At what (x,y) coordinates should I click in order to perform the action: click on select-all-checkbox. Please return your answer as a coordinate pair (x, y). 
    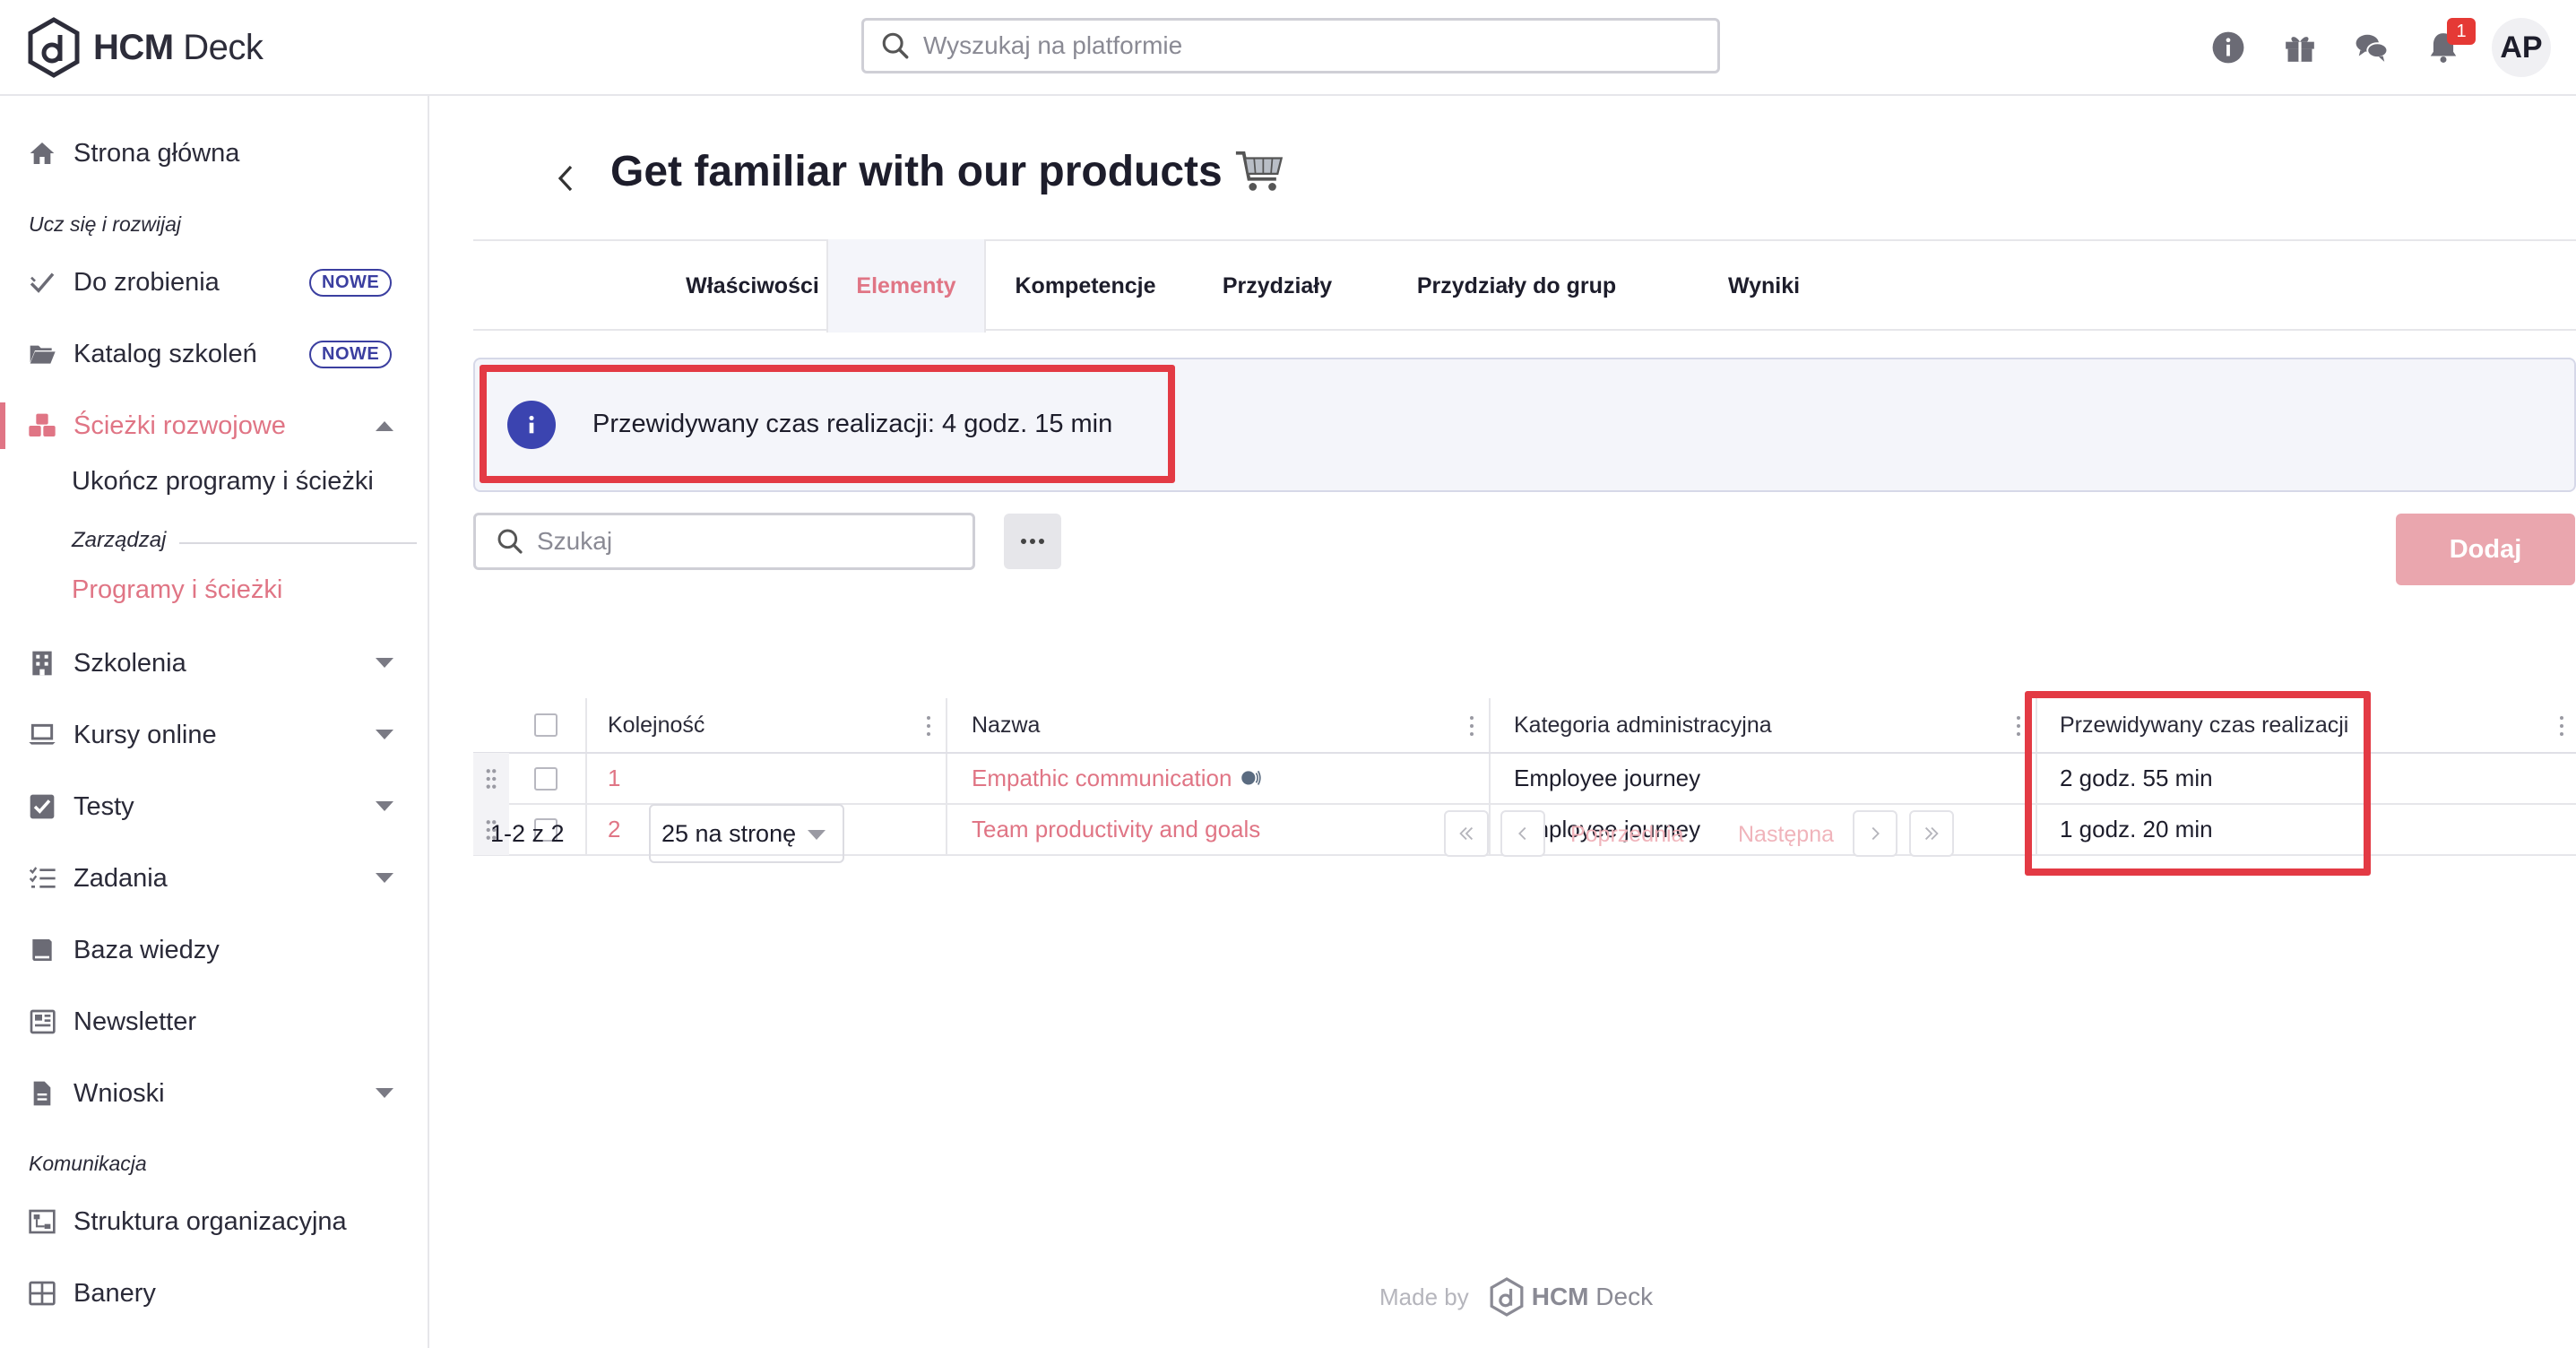
    Looking at the image, I should click on (546, 725).